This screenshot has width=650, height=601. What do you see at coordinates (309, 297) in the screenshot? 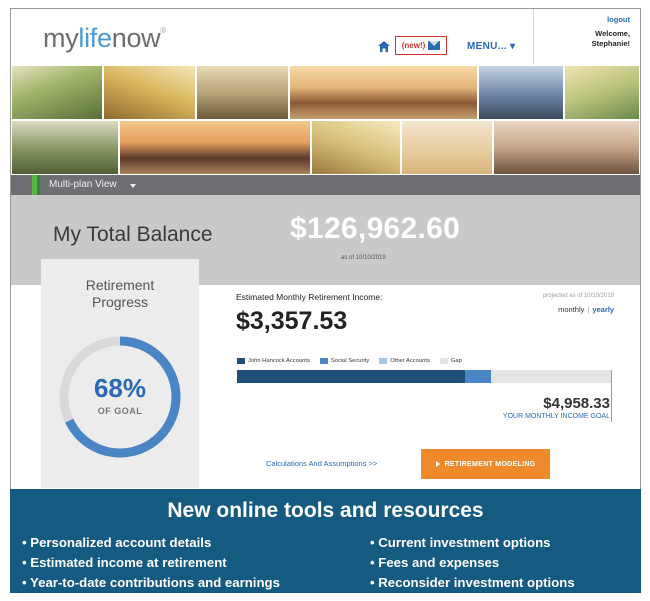
I see `estimated-income-label: Estimated Monthly Retirement Income:` at bounding box center [309, 297].